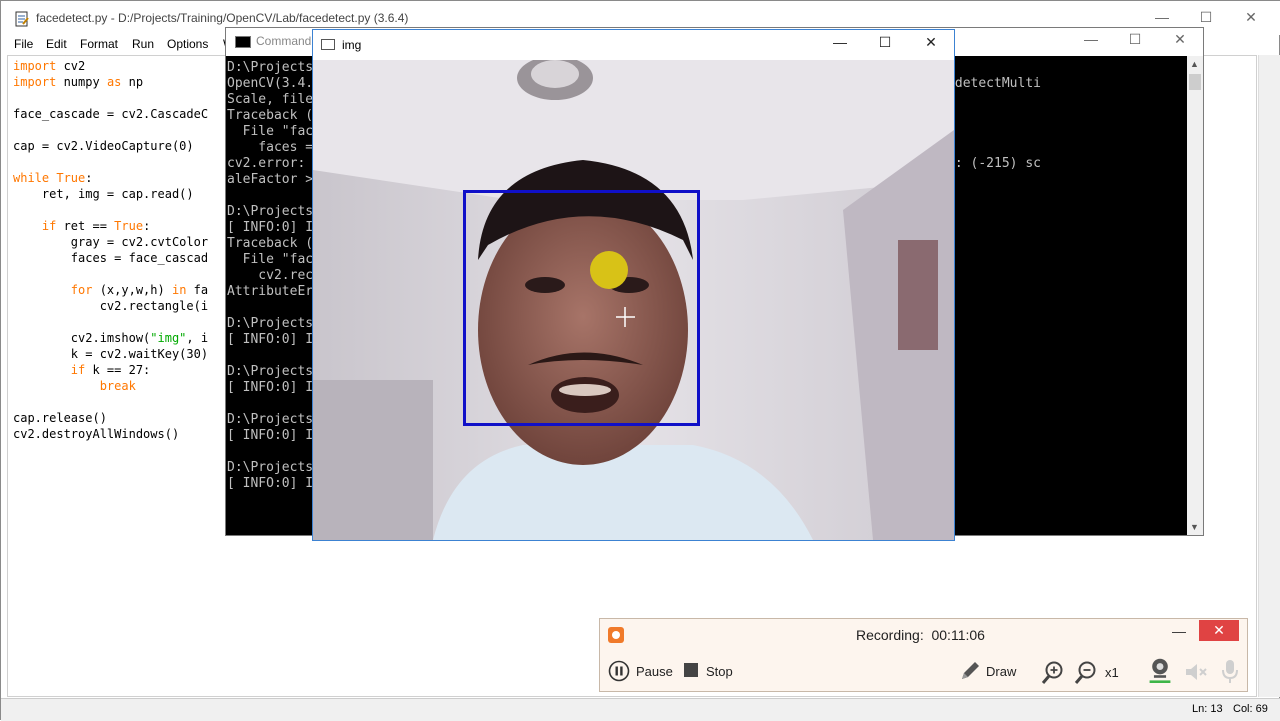 The width and height of the screenshot is (1280, 721). Describe the element at coordinates (99, 44) in the screenshot. I see `menu-format: Format` at that location.